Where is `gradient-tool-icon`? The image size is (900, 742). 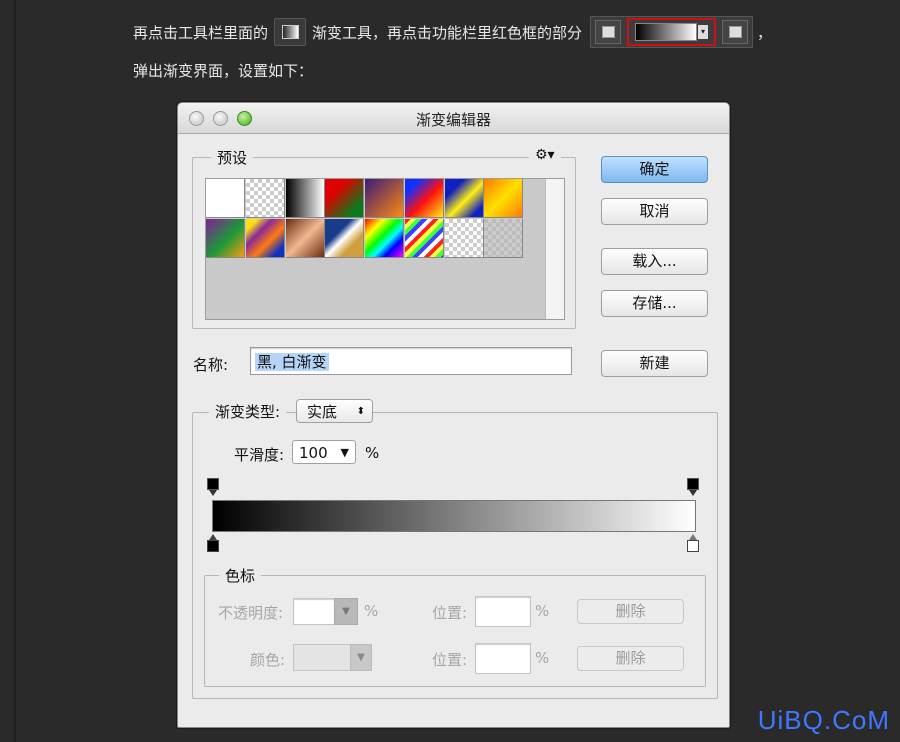 gradient-tool-icon is located at coordinates (290, 32).